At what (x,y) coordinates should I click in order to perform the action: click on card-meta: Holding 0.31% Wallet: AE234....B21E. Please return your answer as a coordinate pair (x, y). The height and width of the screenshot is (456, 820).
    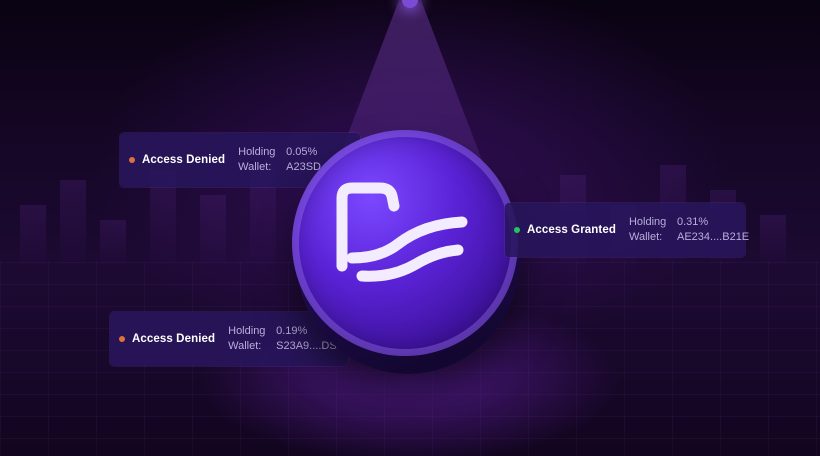
    Looking at the image, I should click on (689, 230).